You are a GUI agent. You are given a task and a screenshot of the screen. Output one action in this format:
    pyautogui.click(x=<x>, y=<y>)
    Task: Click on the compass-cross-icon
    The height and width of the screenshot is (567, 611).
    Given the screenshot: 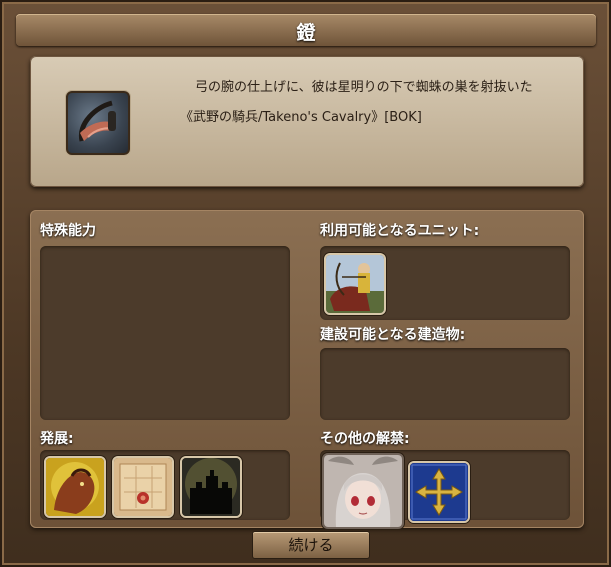 What is the action you would take?
    pyautogui.click(x=439, y=492)
    